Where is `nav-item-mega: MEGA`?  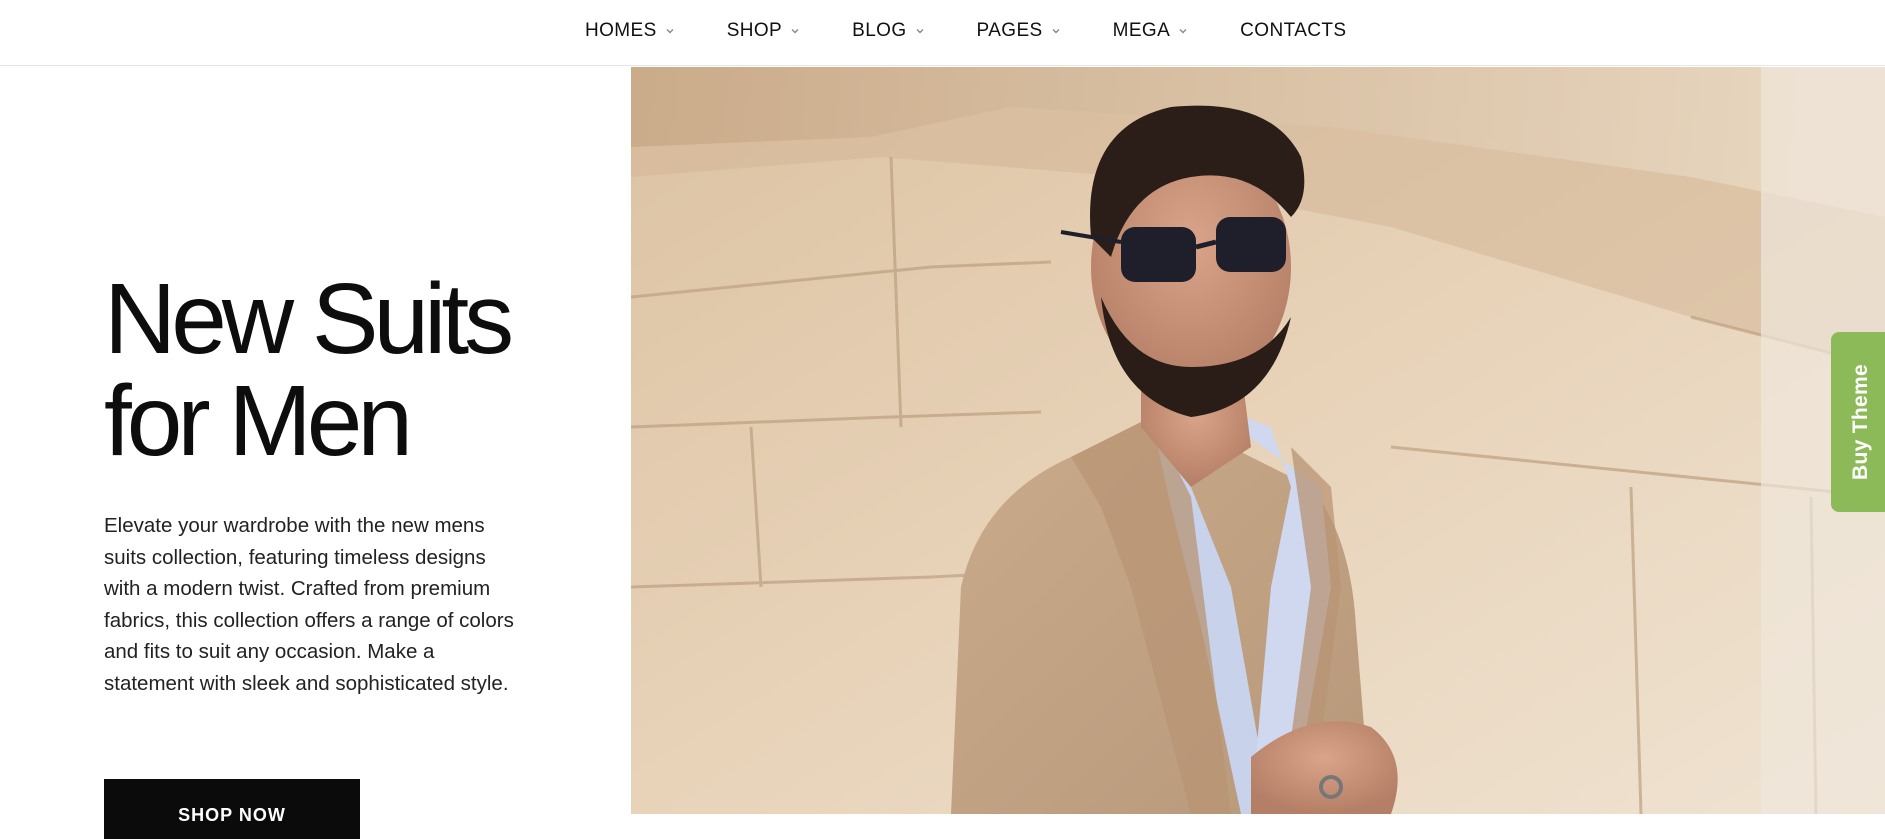 nav-item-mega: MEGA is located at coordinates (1151, 31).